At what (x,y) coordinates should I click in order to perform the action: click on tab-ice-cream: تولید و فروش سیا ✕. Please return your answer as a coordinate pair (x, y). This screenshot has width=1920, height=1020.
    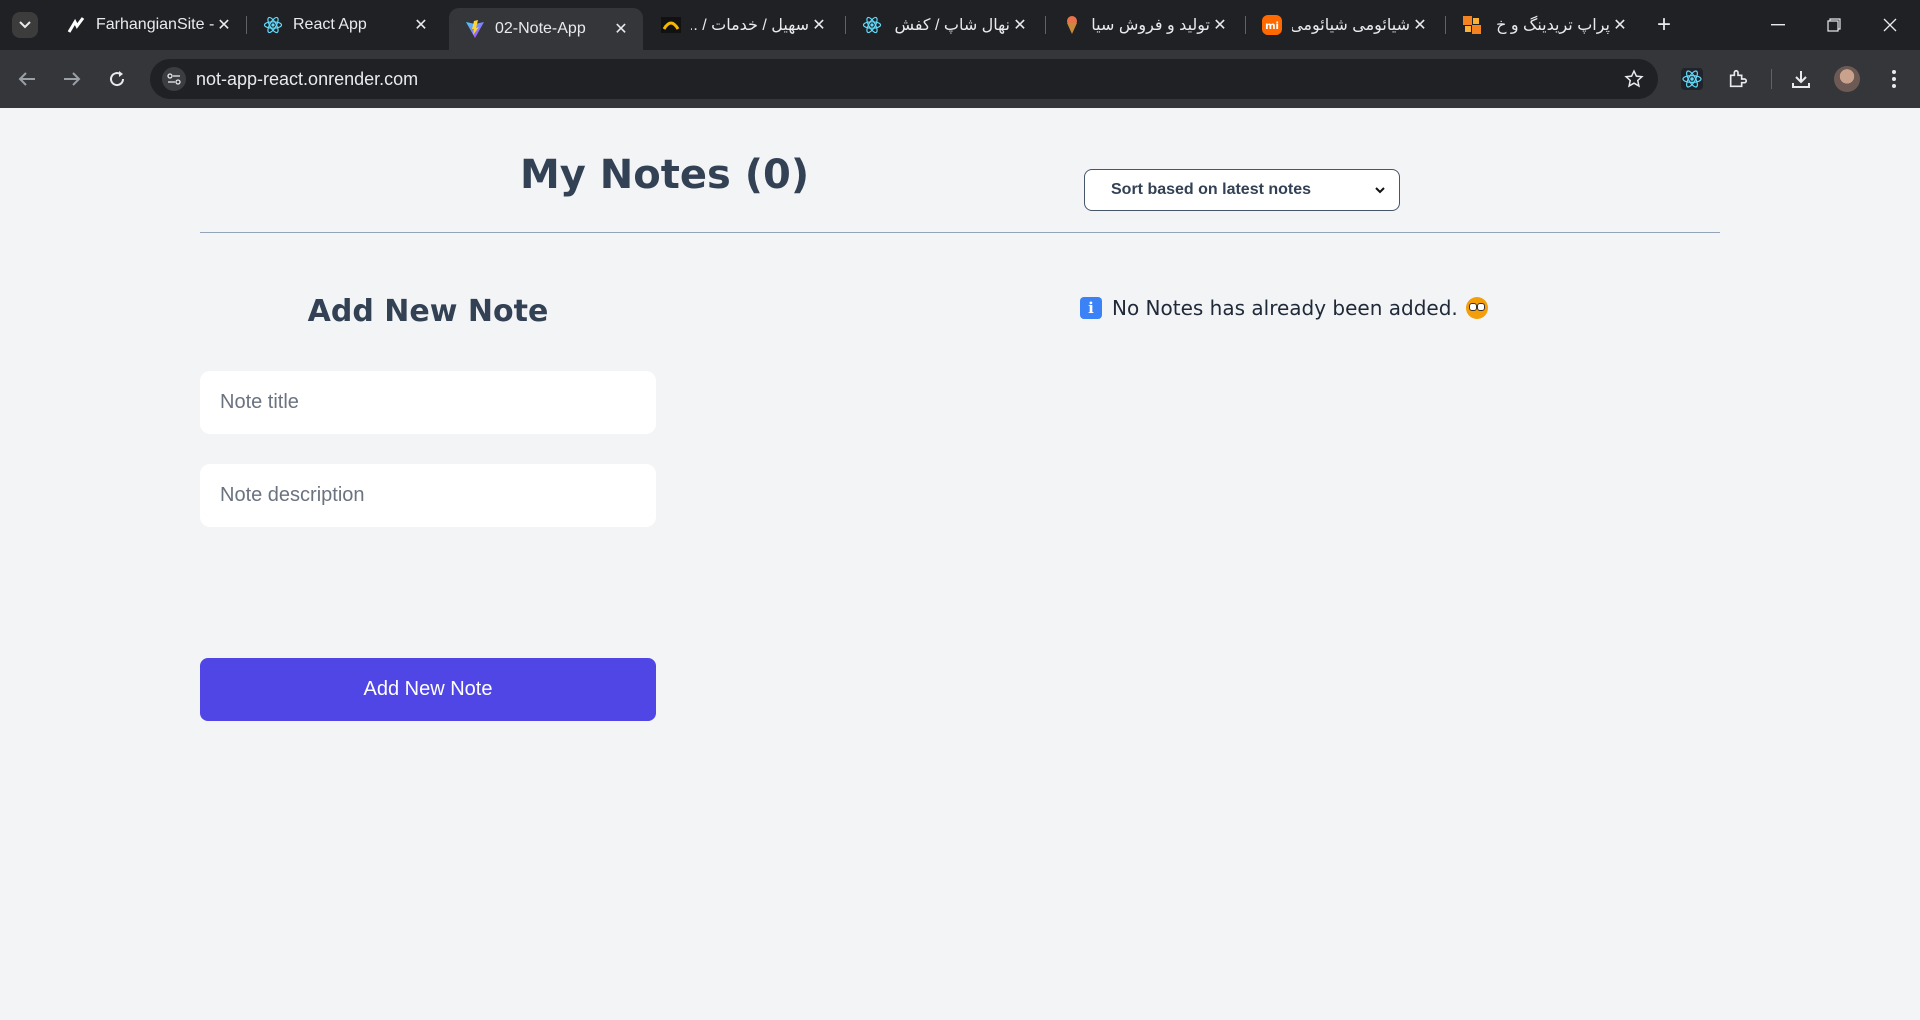
    Looking at the image, I should click on (1144, 25).